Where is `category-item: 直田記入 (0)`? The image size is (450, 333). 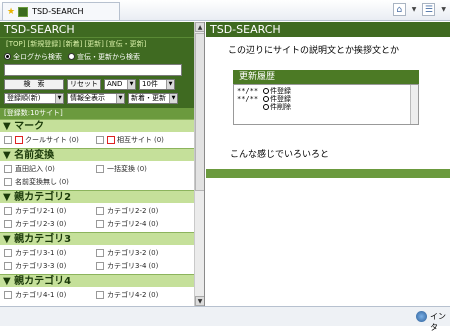
category-item: 直田記入 (0) is located at coordinates (50, 168).